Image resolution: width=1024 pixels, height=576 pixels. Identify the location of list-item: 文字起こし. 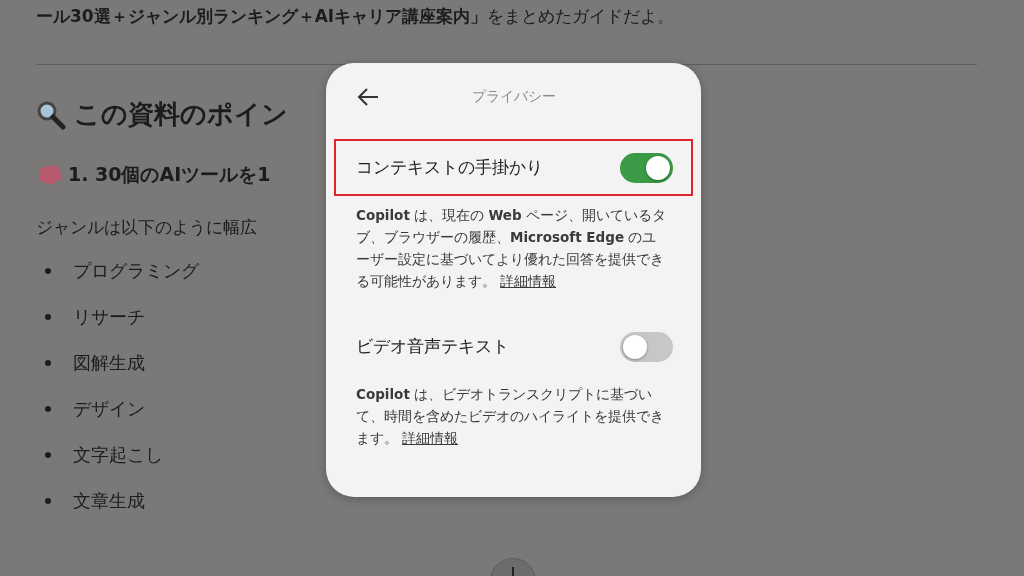
(118, 454).